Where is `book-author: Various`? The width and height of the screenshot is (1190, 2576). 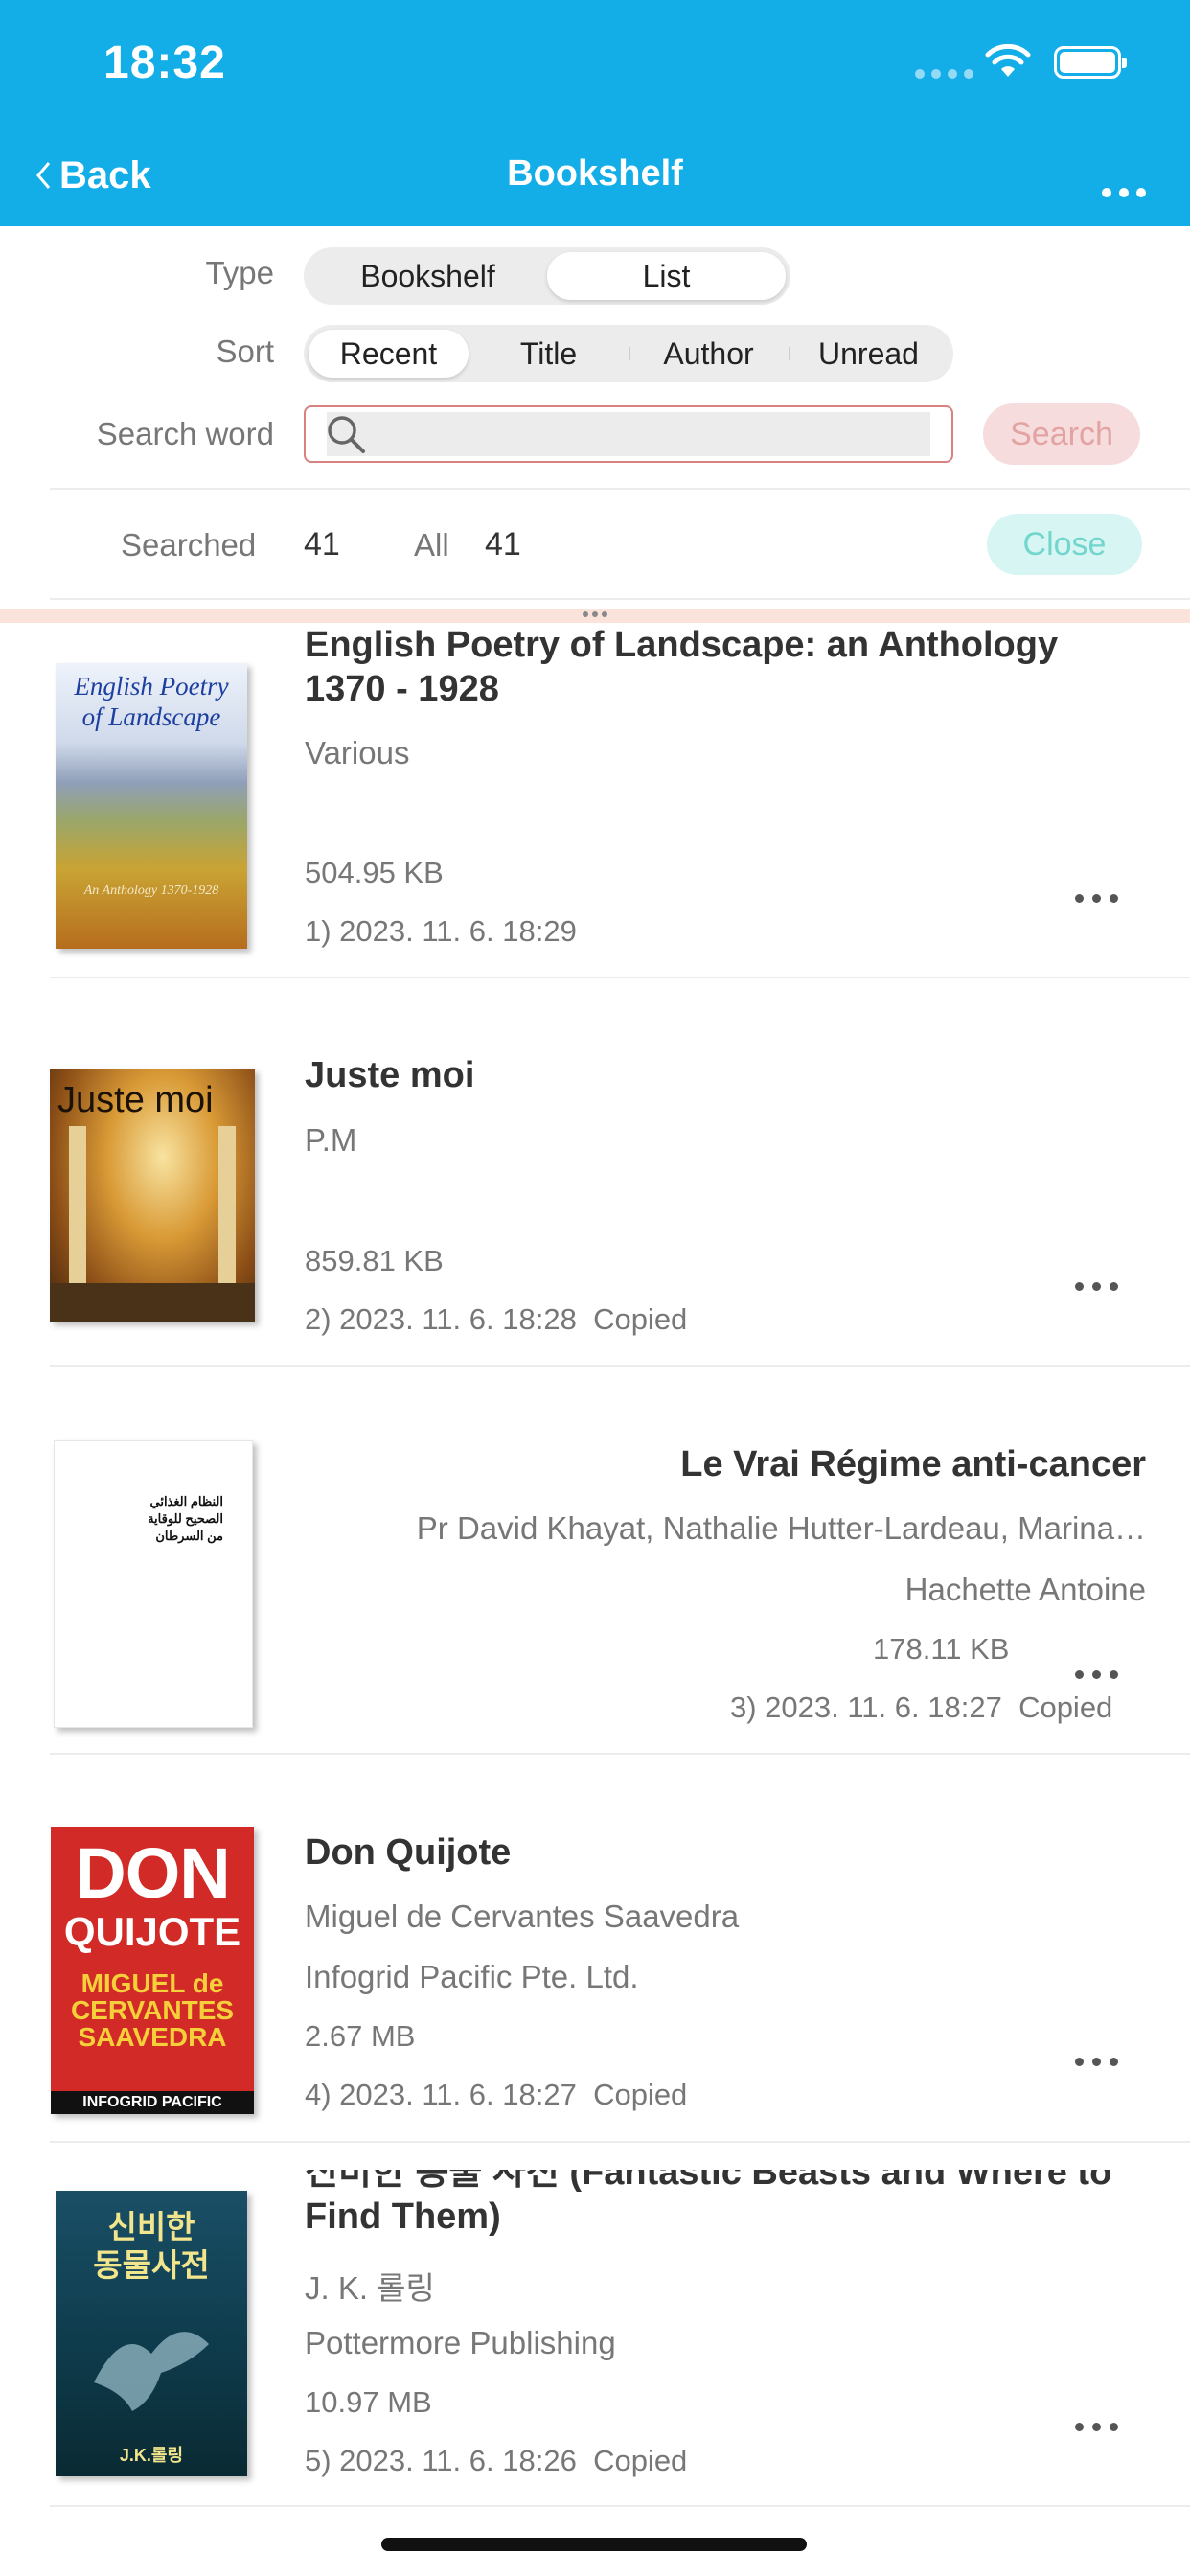
book-author: Various is located at coordinates (358, 752).